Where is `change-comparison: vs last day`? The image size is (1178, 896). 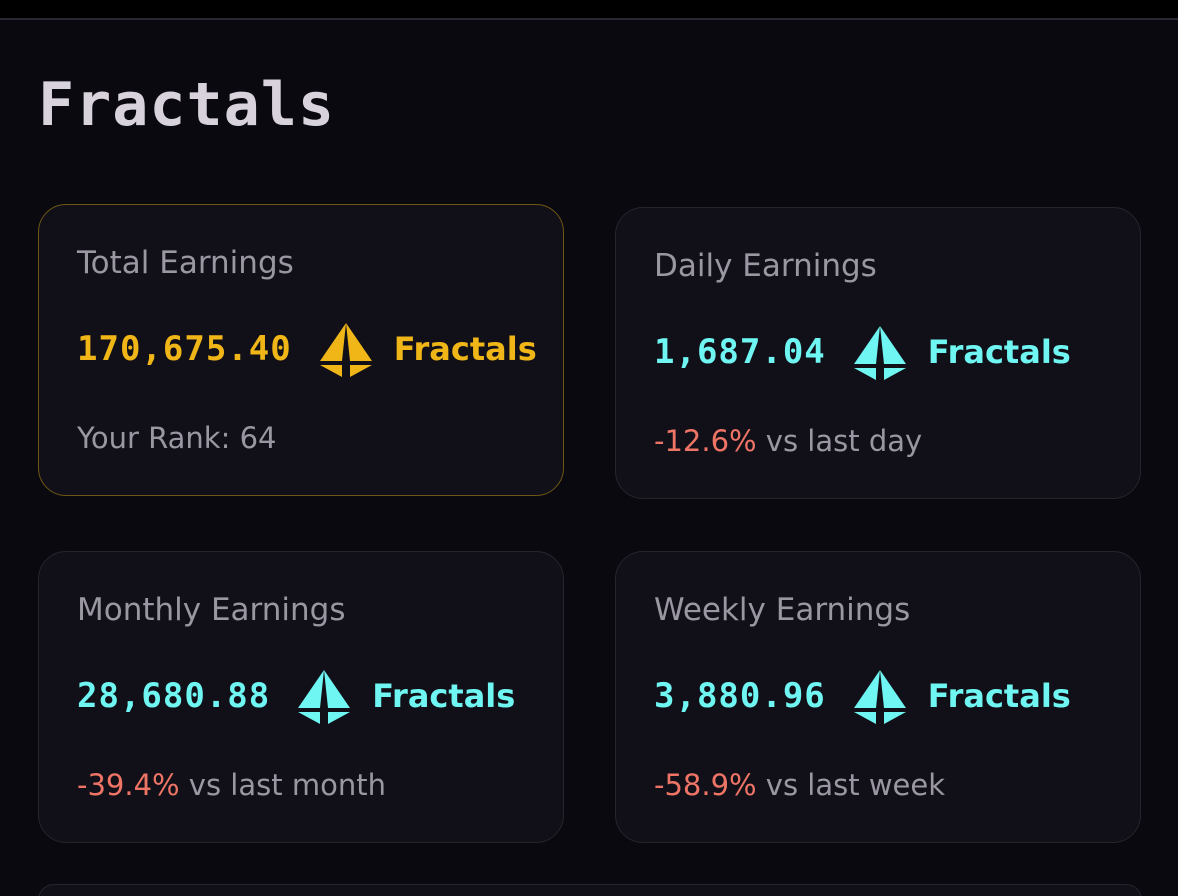
change-comparison: vs last day is located at coordinates (839, 441).